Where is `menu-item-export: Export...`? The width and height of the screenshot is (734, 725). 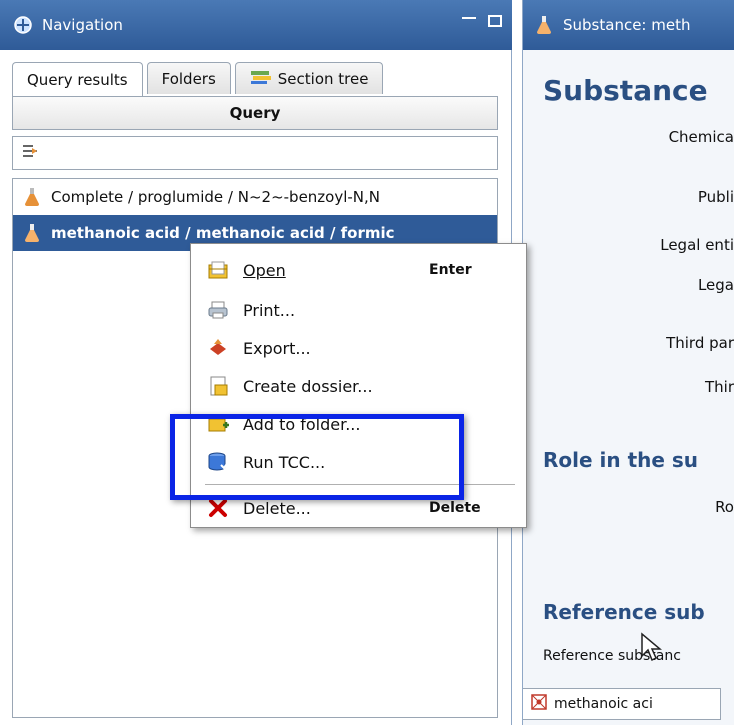
menu-item-export: Export... is located at coordinates (358, 348).